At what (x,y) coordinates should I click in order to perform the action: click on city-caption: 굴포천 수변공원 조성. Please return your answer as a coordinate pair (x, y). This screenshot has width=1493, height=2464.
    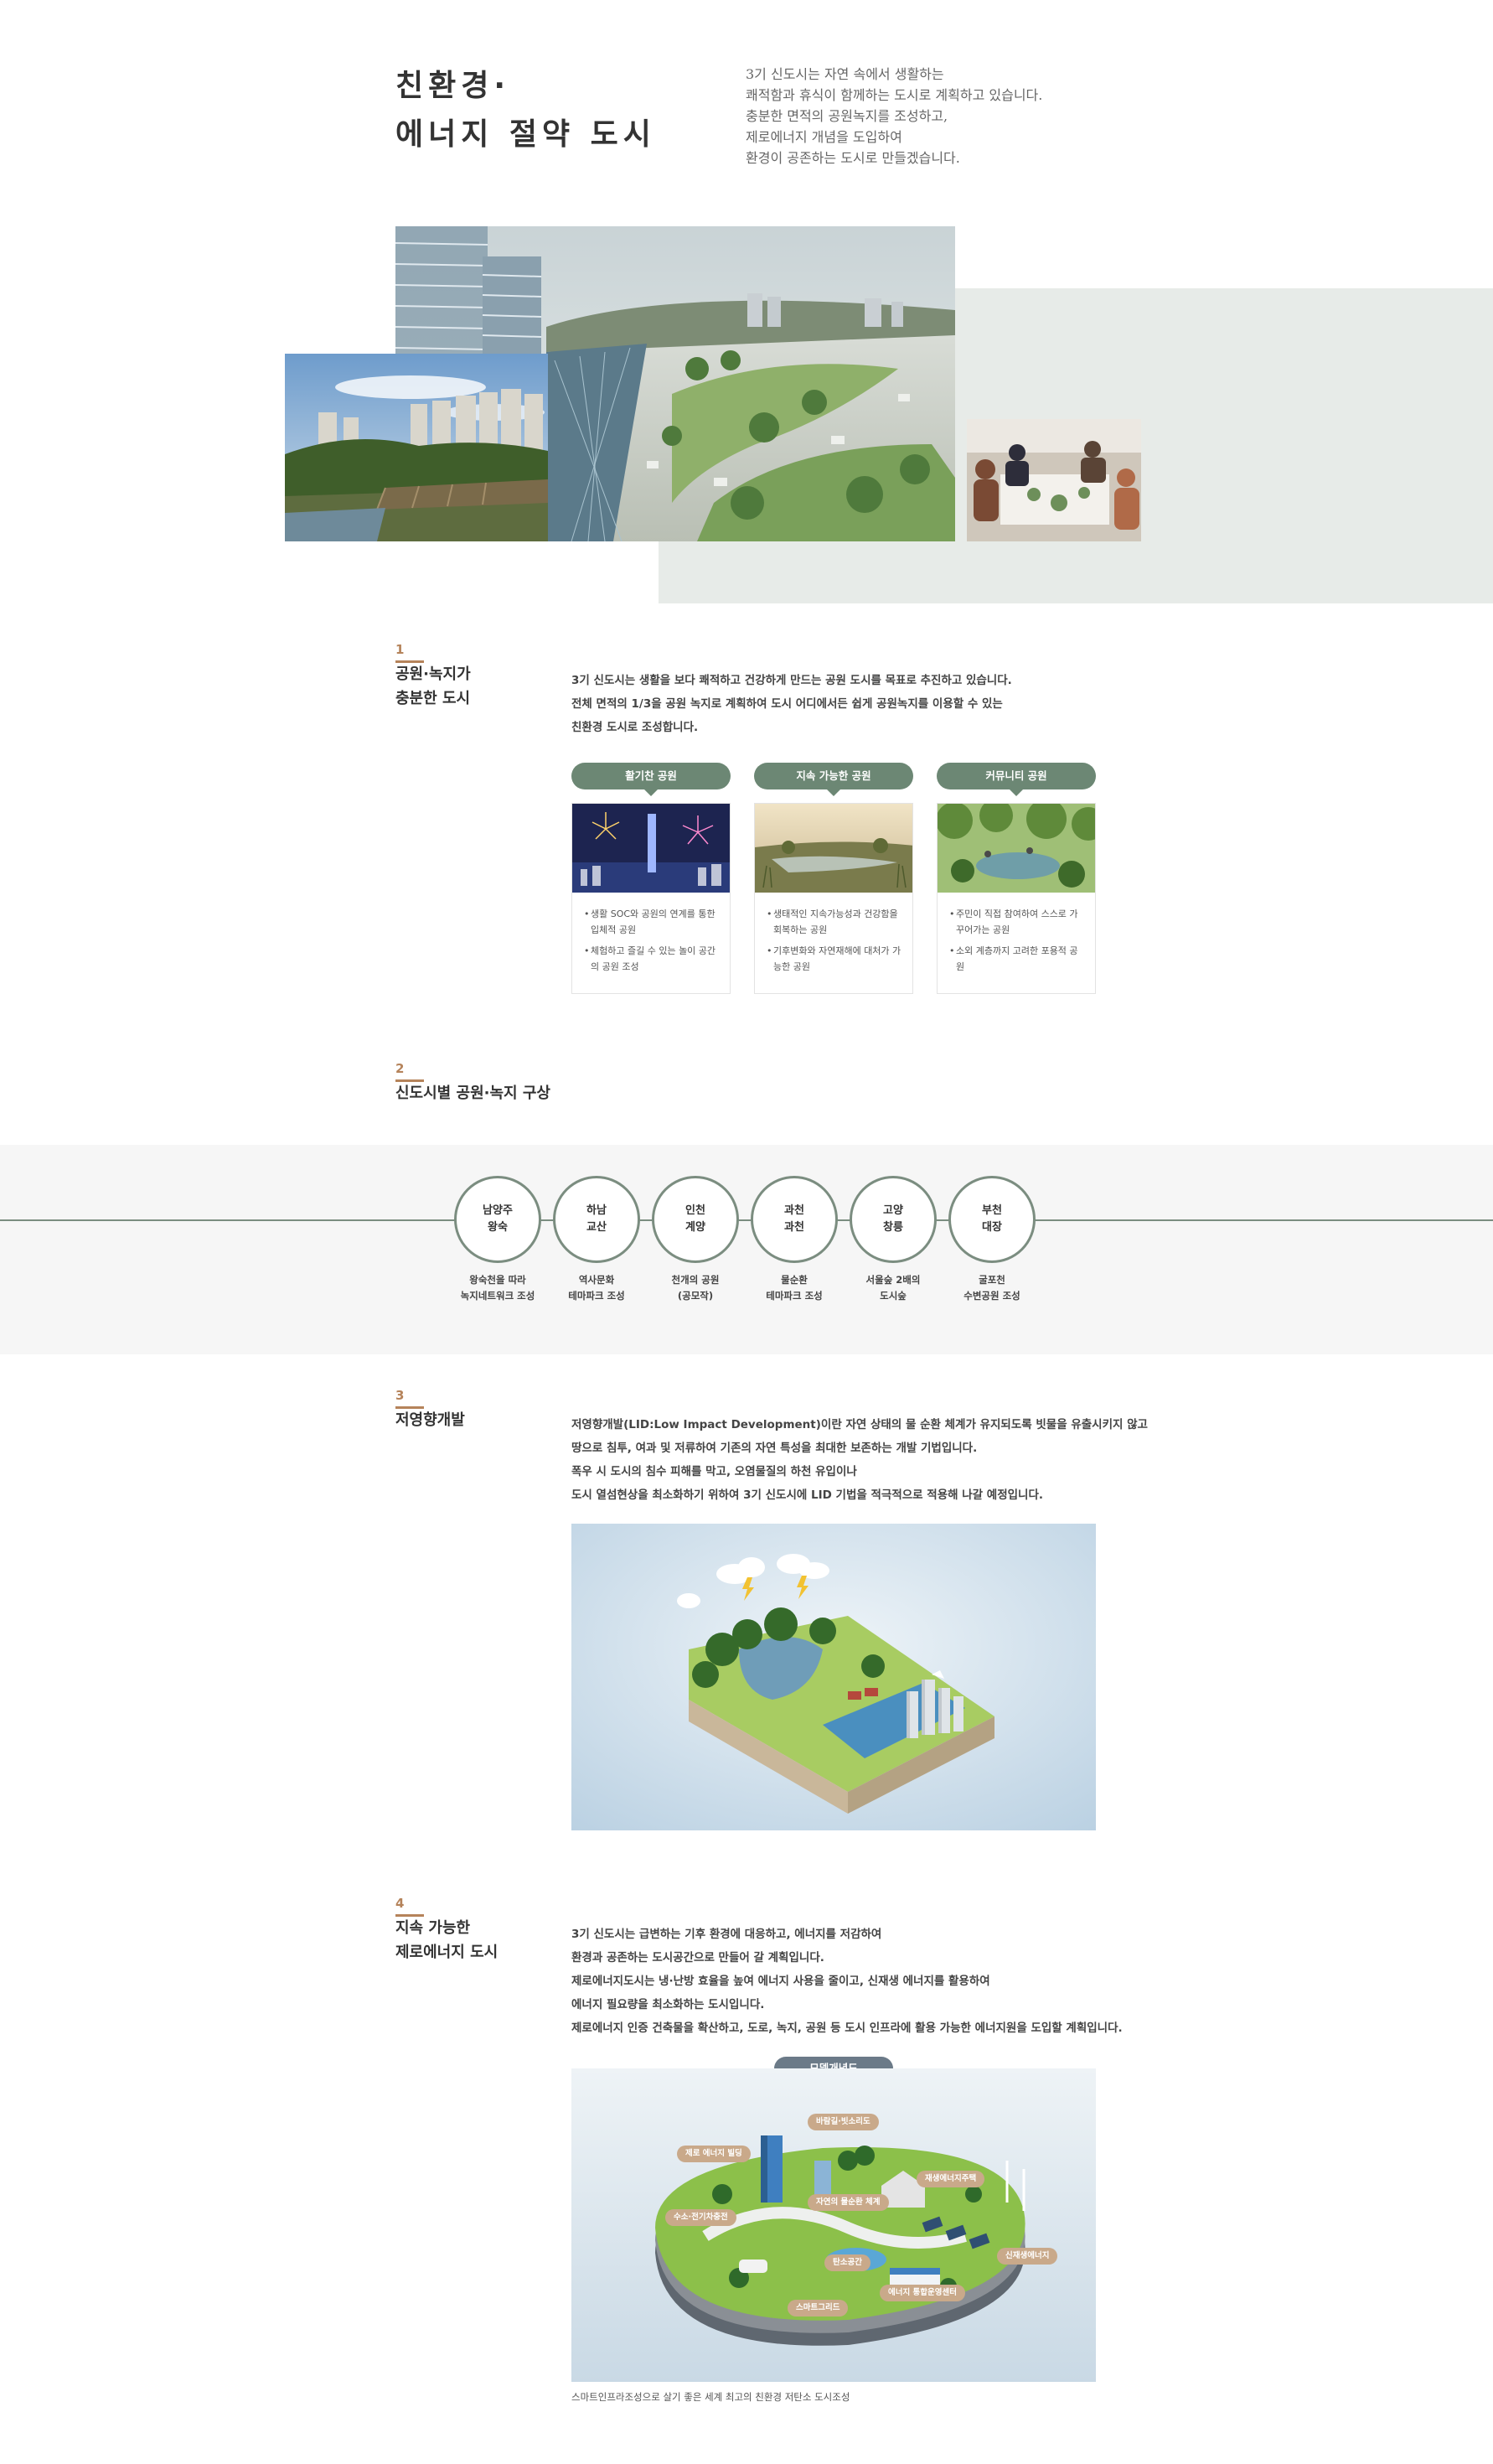
    Looking at the image, I should click on (991, 1288).